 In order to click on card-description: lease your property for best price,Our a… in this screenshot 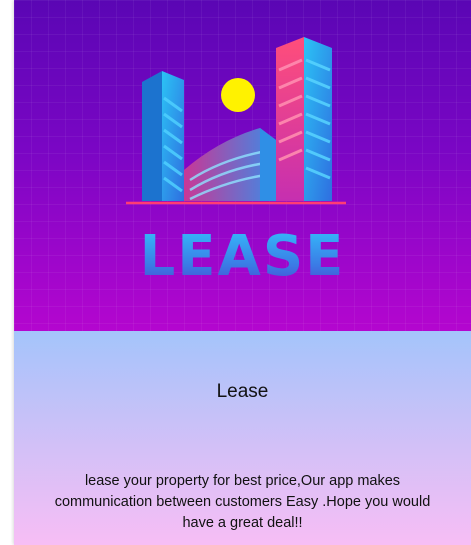, I will do `click(242, 502)`.